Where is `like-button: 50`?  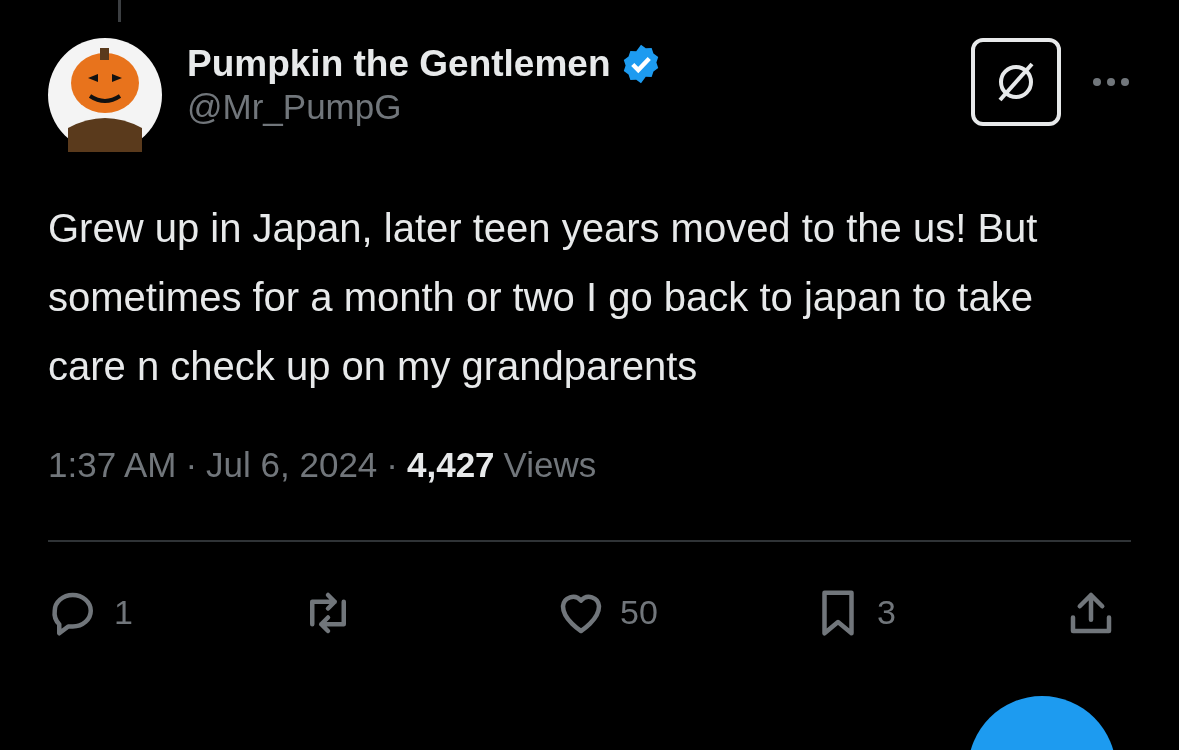
like-button: 50 is located at coordinates (606, 612).